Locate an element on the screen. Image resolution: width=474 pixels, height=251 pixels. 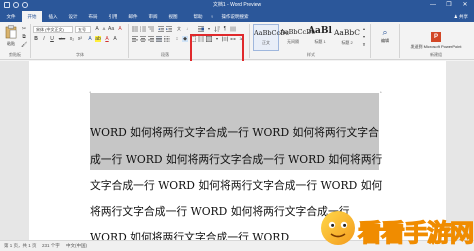
restore-button: ❐ is located at coordinates (449, 5).